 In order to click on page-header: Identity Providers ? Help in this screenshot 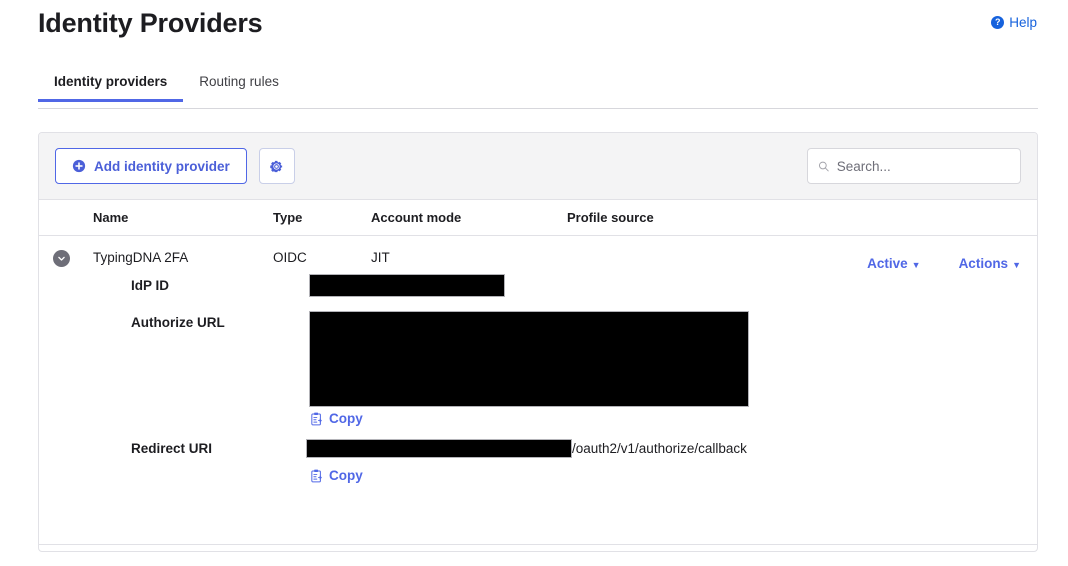, I will do `click(534, 32)`.